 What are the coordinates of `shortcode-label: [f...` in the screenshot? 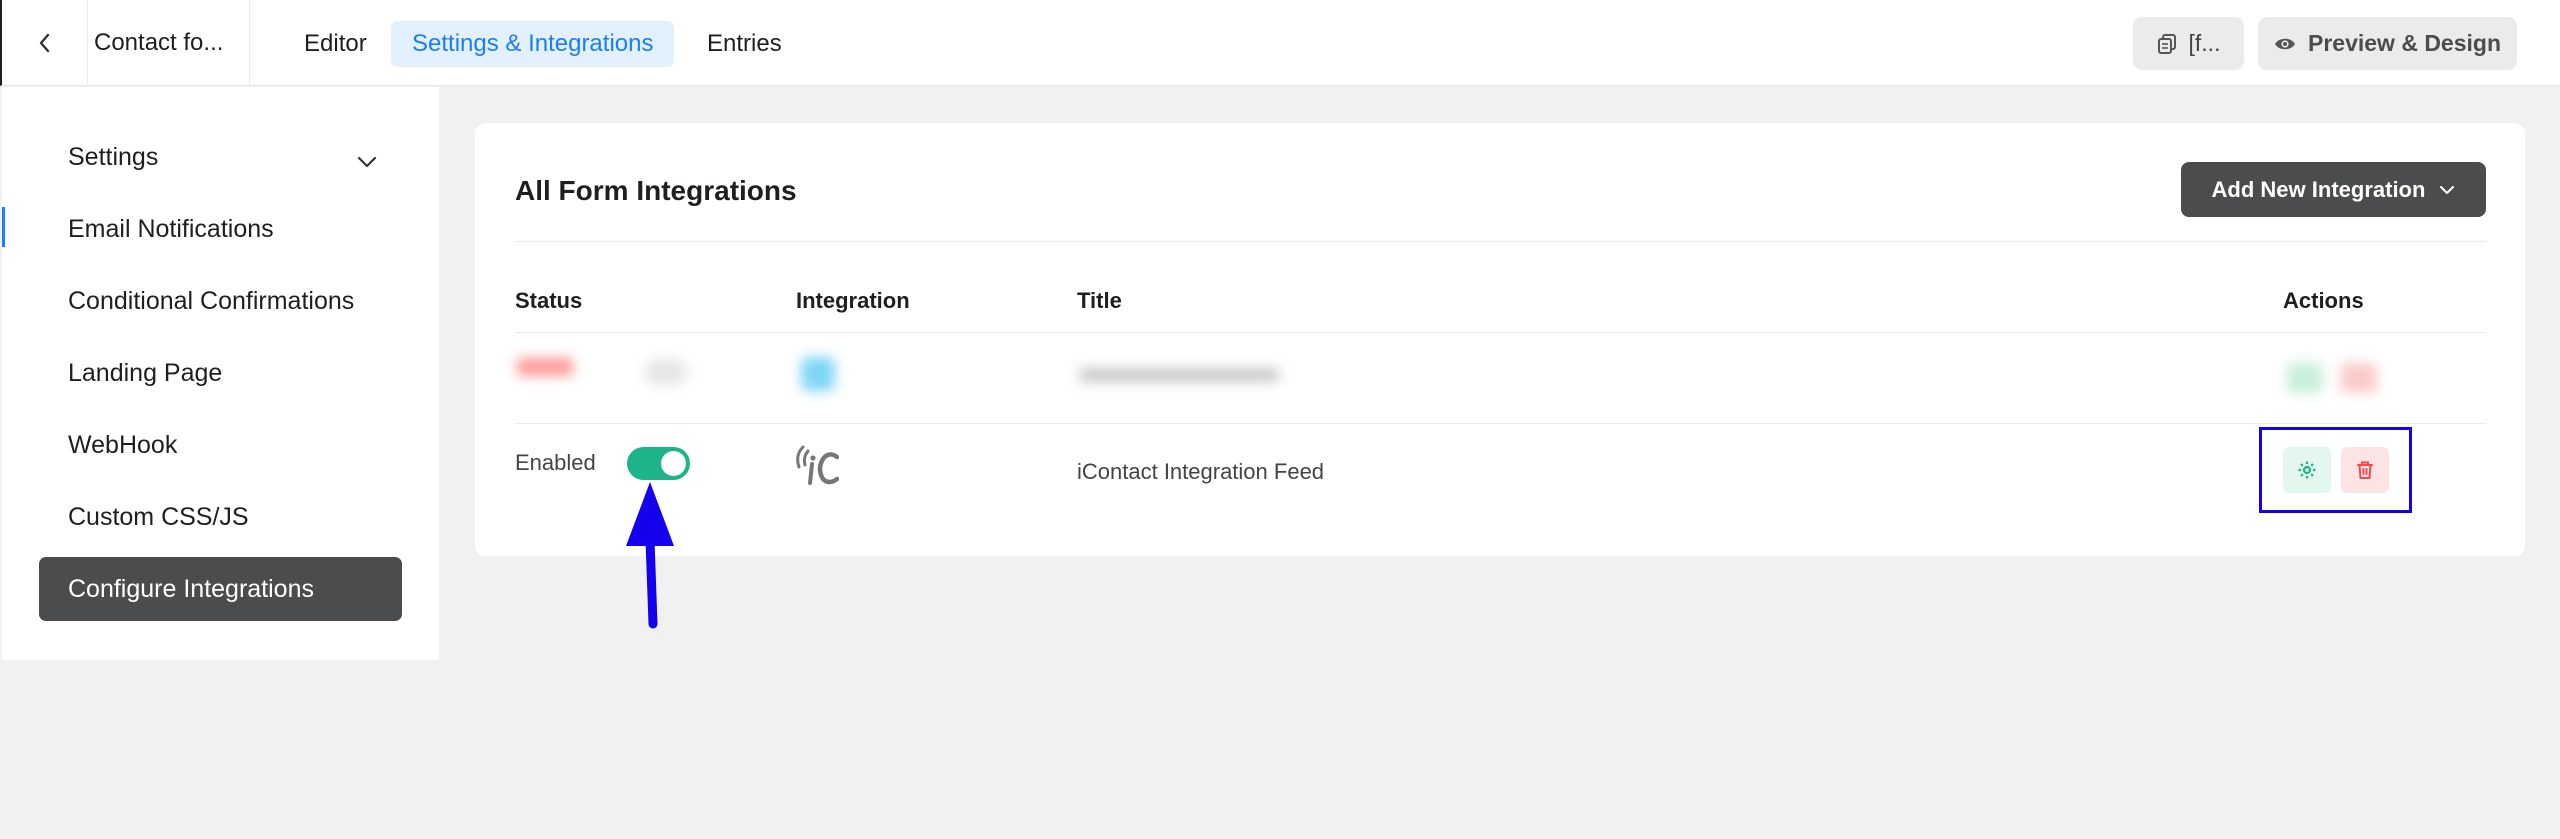 It's located at (2204, 43).